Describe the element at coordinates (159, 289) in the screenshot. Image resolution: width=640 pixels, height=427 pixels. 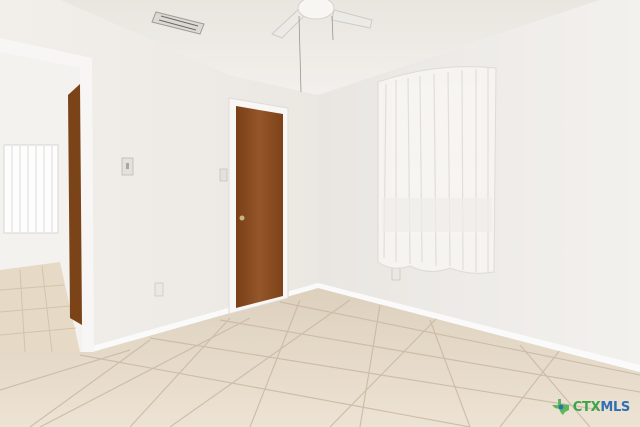
I see `wall-outlet-left` at that location.